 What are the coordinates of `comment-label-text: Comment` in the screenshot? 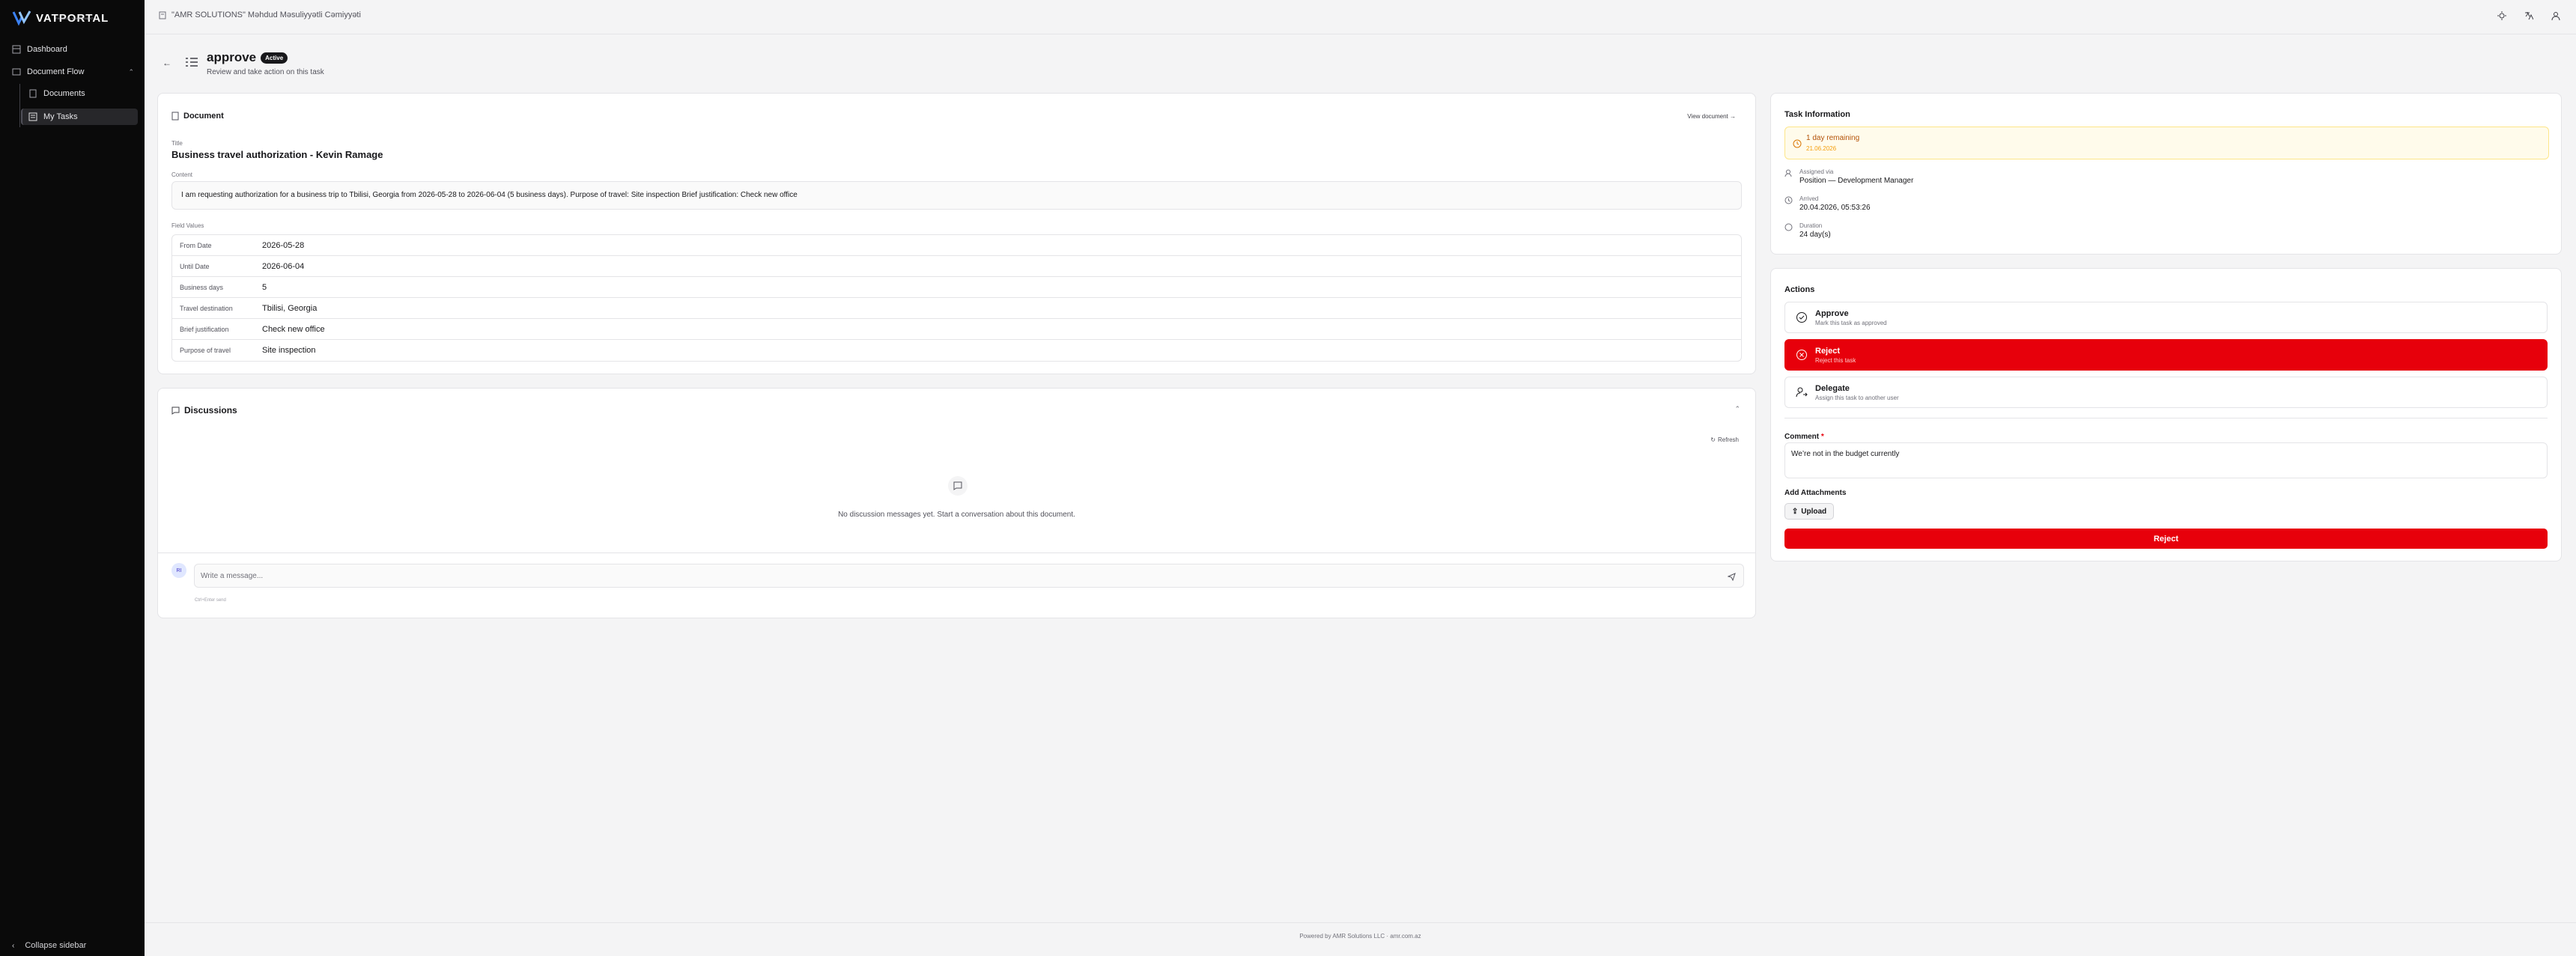 It's located at (1802, 437).